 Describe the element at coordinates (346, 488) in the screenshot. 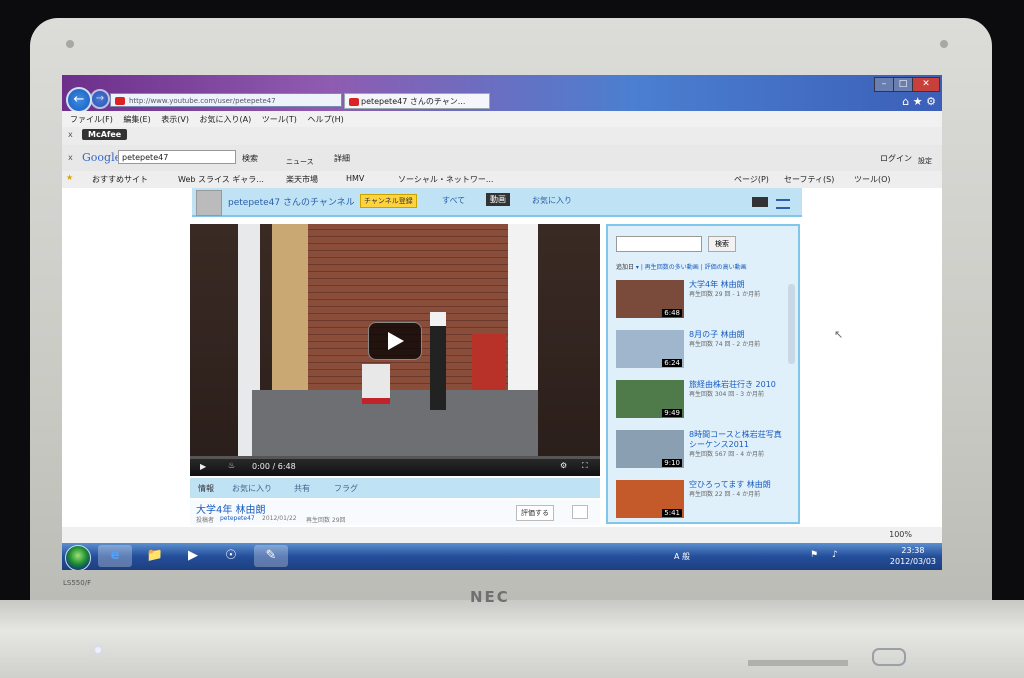

I see `tab-flag: フラグ` at that location.